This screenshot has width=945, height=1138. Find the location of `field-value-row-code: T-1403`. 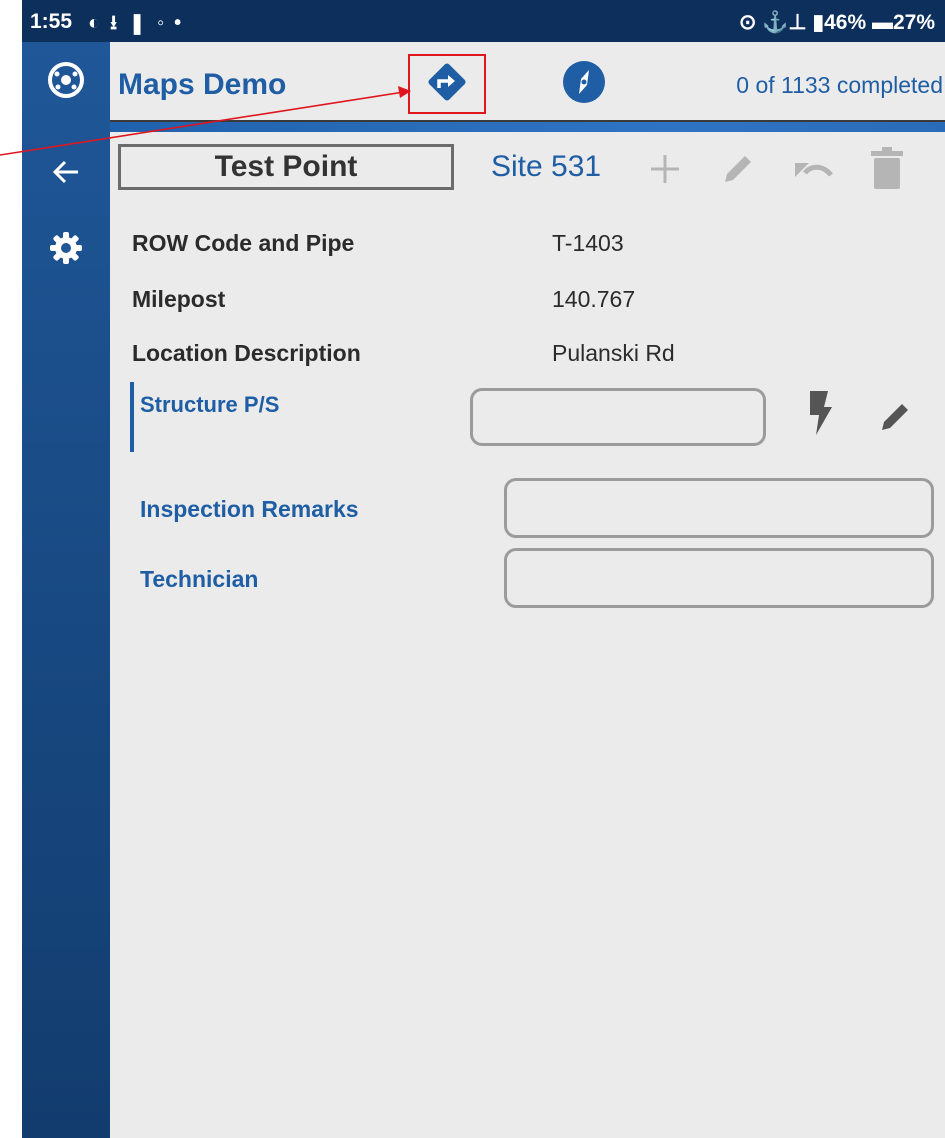

field-value-row-code: T-1403 is located at coordinates (588, 243).